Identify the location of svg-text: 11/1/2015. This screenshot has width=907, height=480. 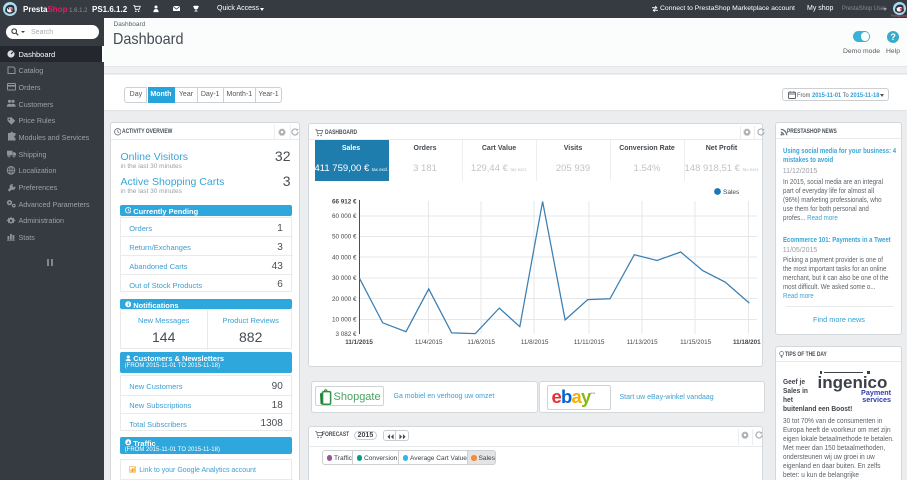
(359, 342).